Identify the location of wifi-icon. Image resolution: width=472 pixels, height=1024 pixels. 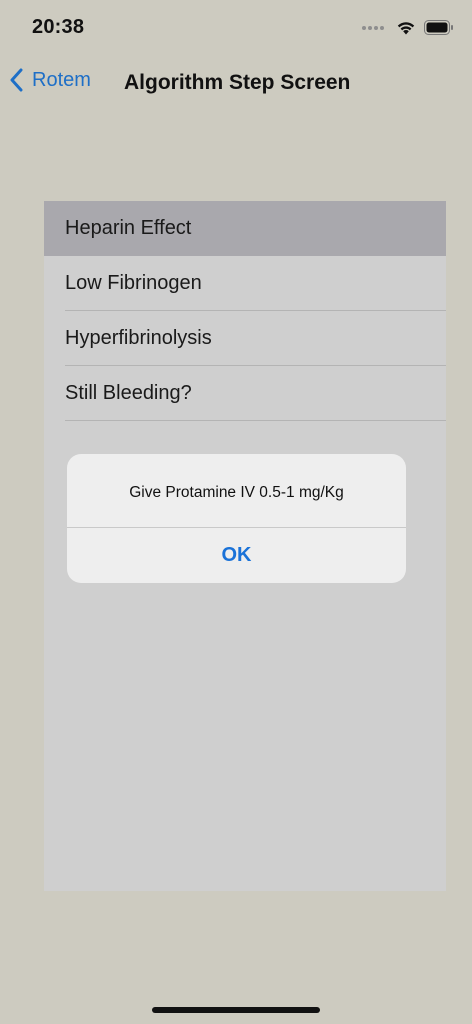
(406, 28).